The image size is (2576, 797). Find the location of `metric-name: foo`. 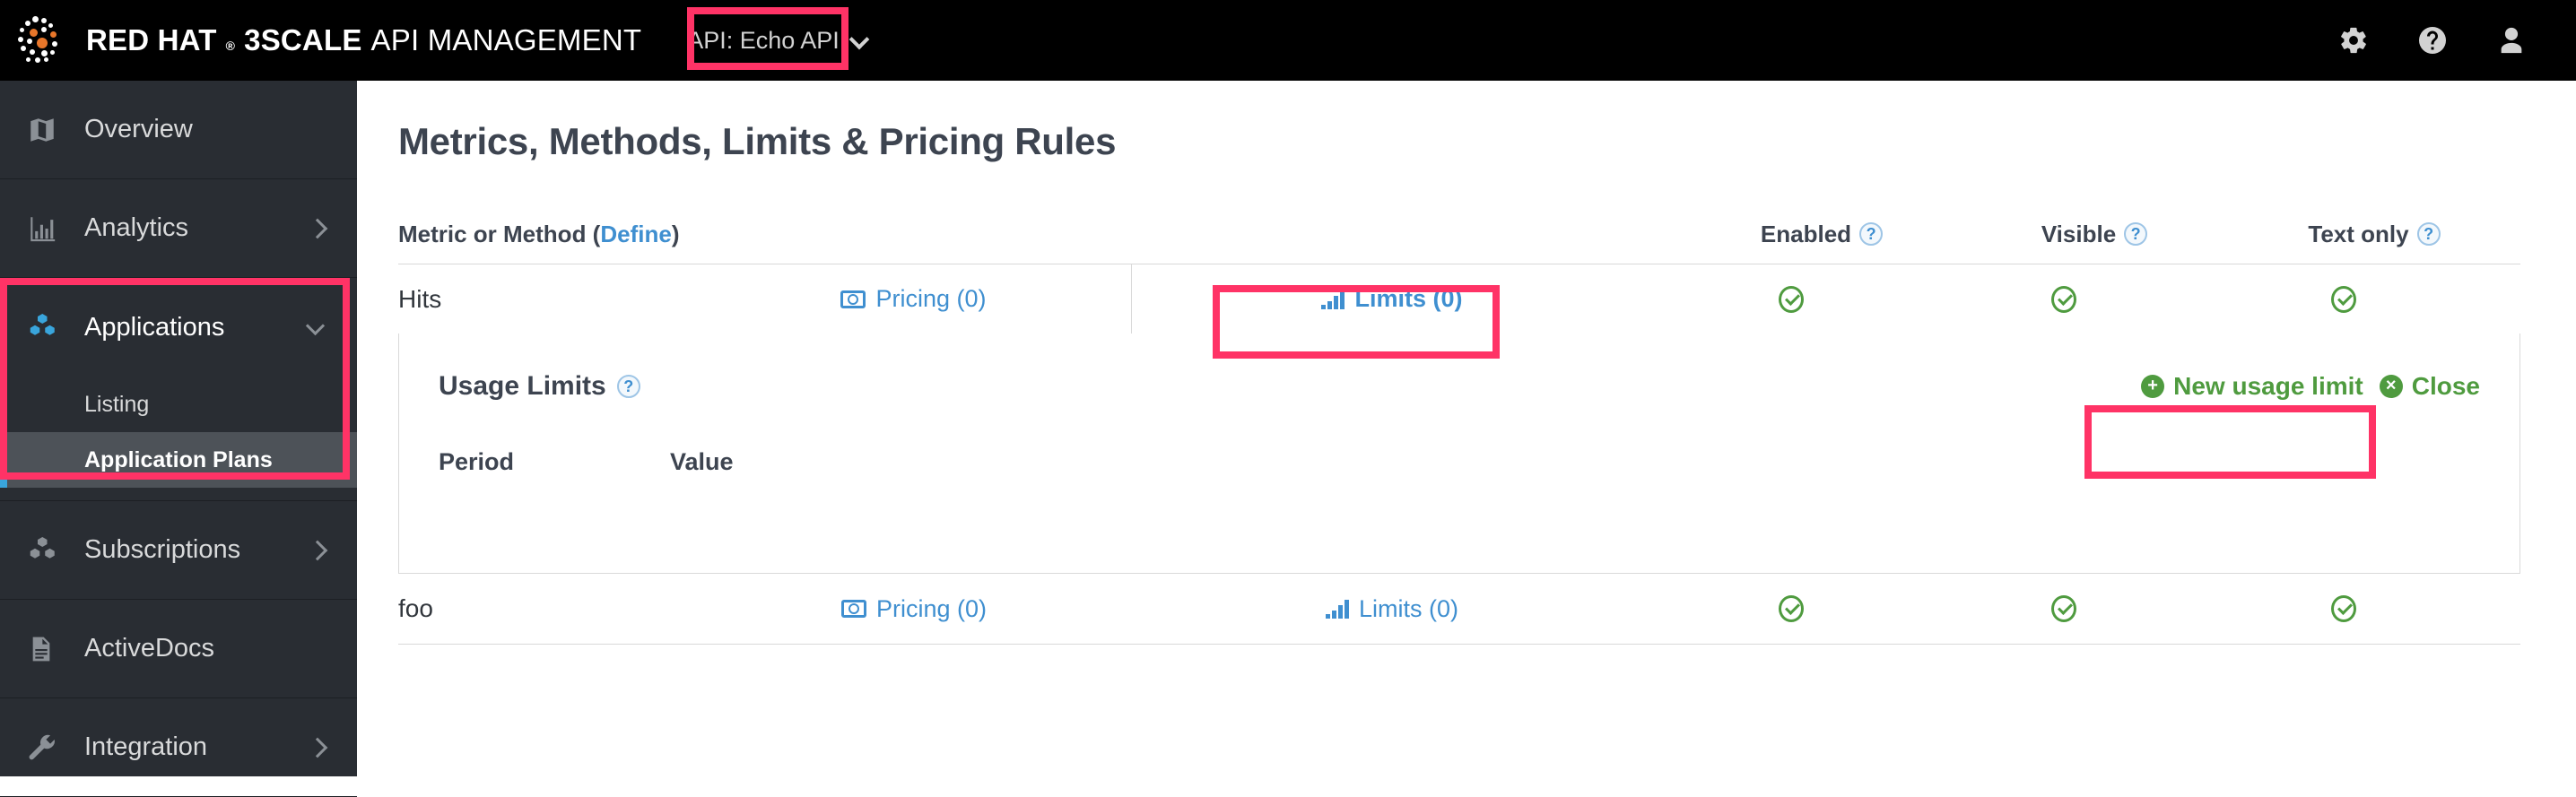

metric-name: foo is located at coordinates (415, 608).